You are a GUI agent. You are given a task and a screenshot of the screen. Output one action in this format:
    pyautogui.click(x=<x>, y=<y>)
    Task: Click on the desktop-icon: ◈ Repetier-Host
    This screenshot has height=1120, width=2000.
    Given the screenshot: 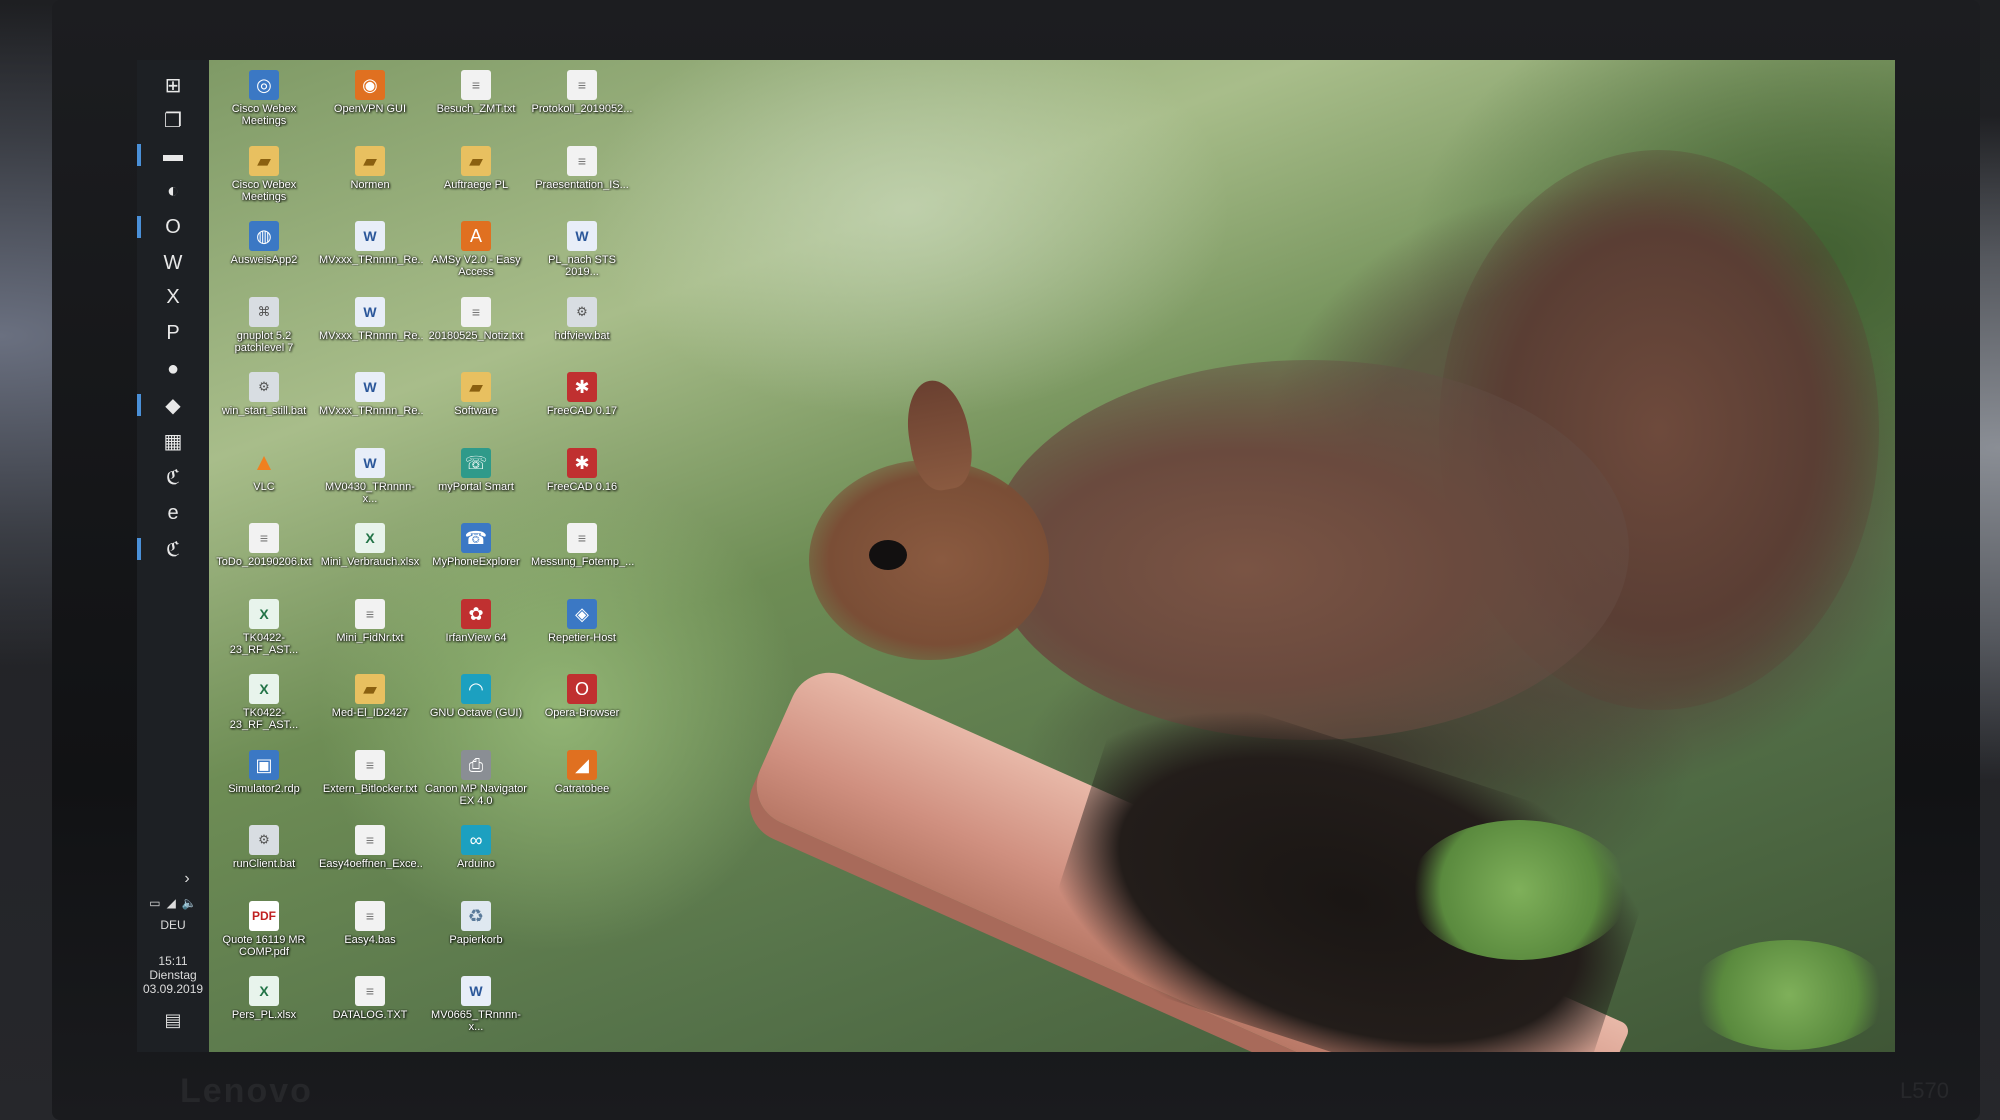 What is the action you would take?
    pyautogui.click(x=582, y=631)
    